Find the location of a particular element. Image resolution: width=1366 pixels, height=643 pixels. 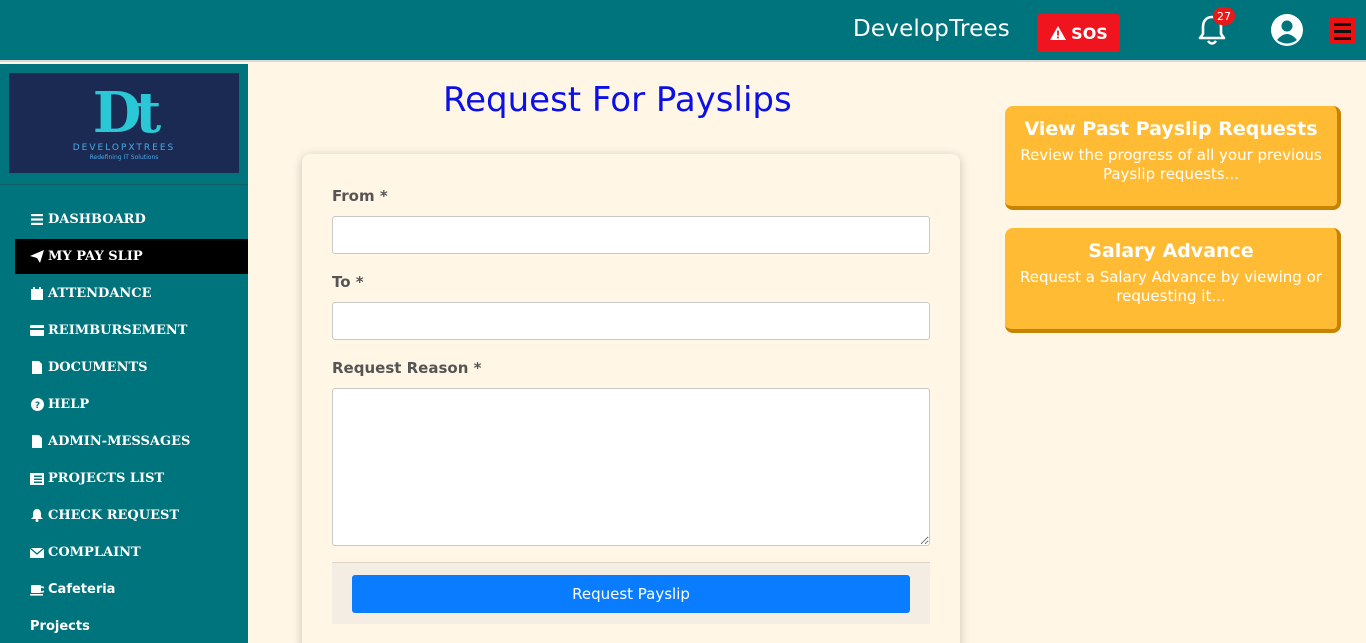

sidebar-item-projects-list: PROJECTS LIST is located at coordinates (131, 478).